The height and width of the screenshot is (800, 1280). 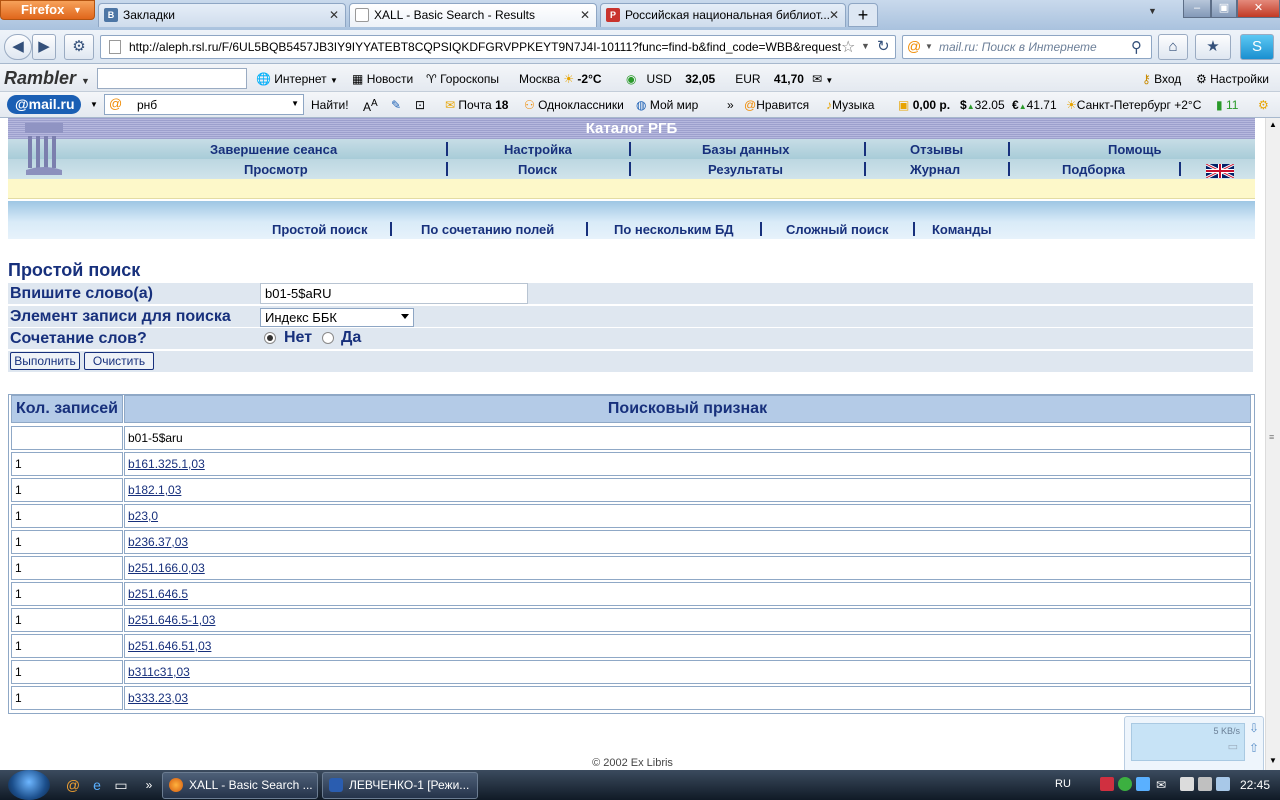 I want to click on tab-xall-results: XALL - Basic Search - Results ✕, so click(x=473, y=15).